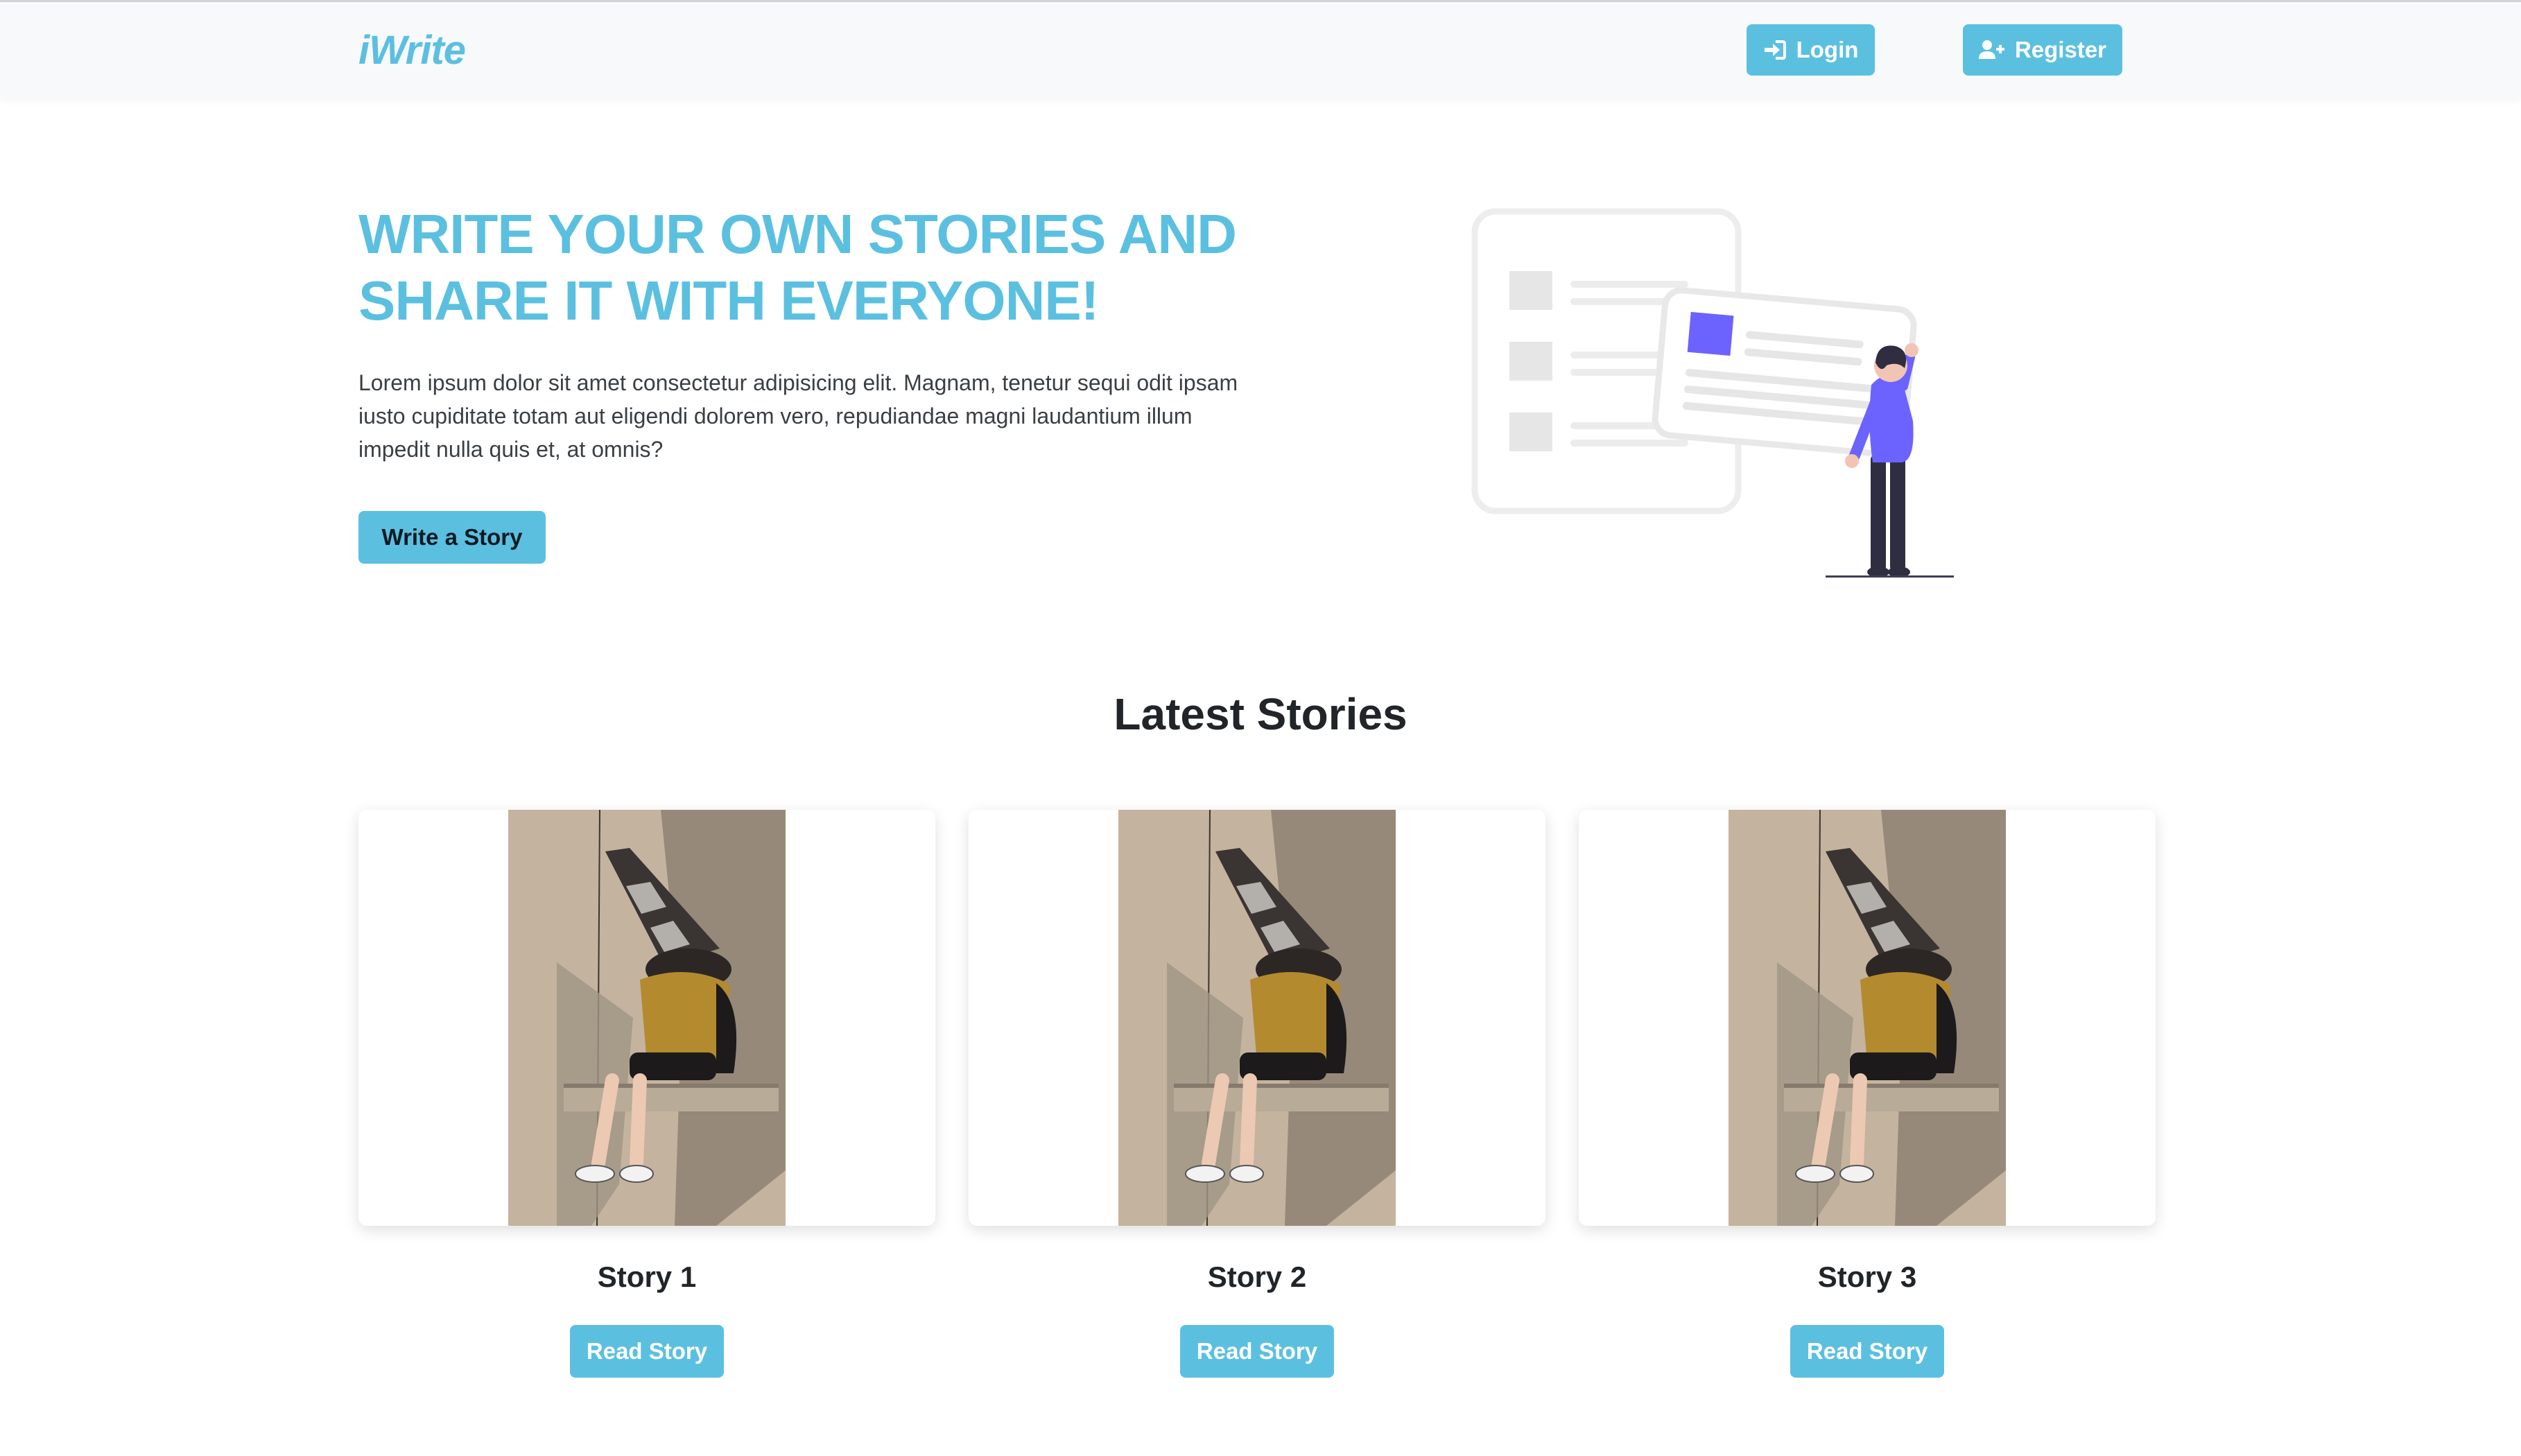  I want to click on story-card: Story 3 Read Story, so click(1867, 1094).